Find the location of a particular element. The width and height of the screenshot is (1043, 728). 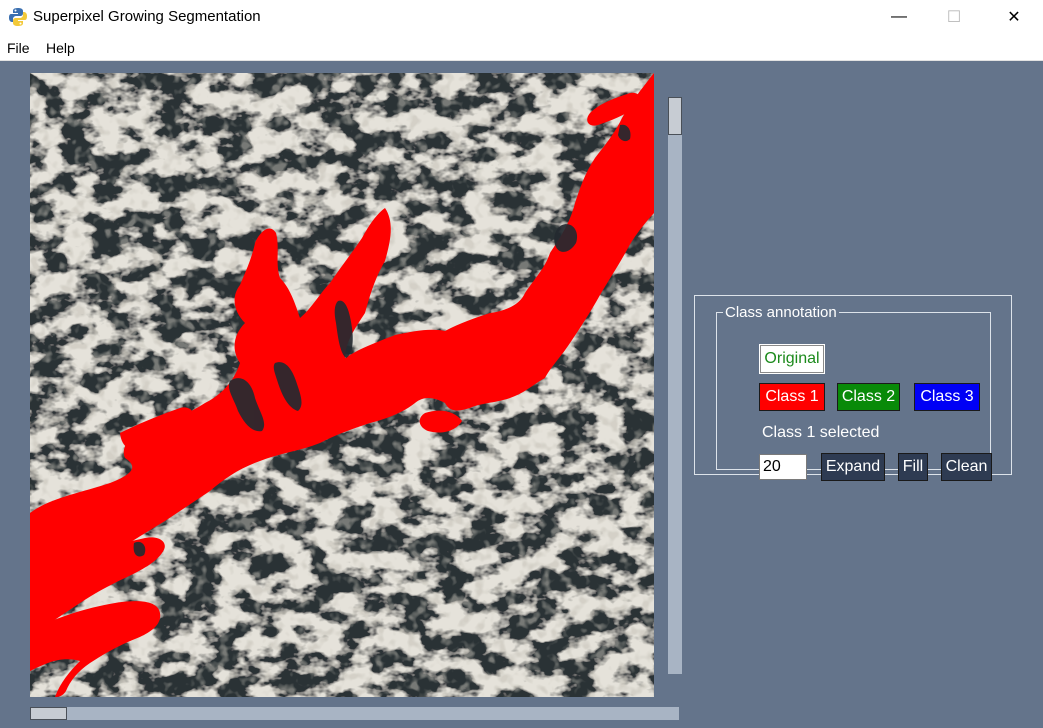

horizontal-scrollbar is located at coordinates (354, 713).